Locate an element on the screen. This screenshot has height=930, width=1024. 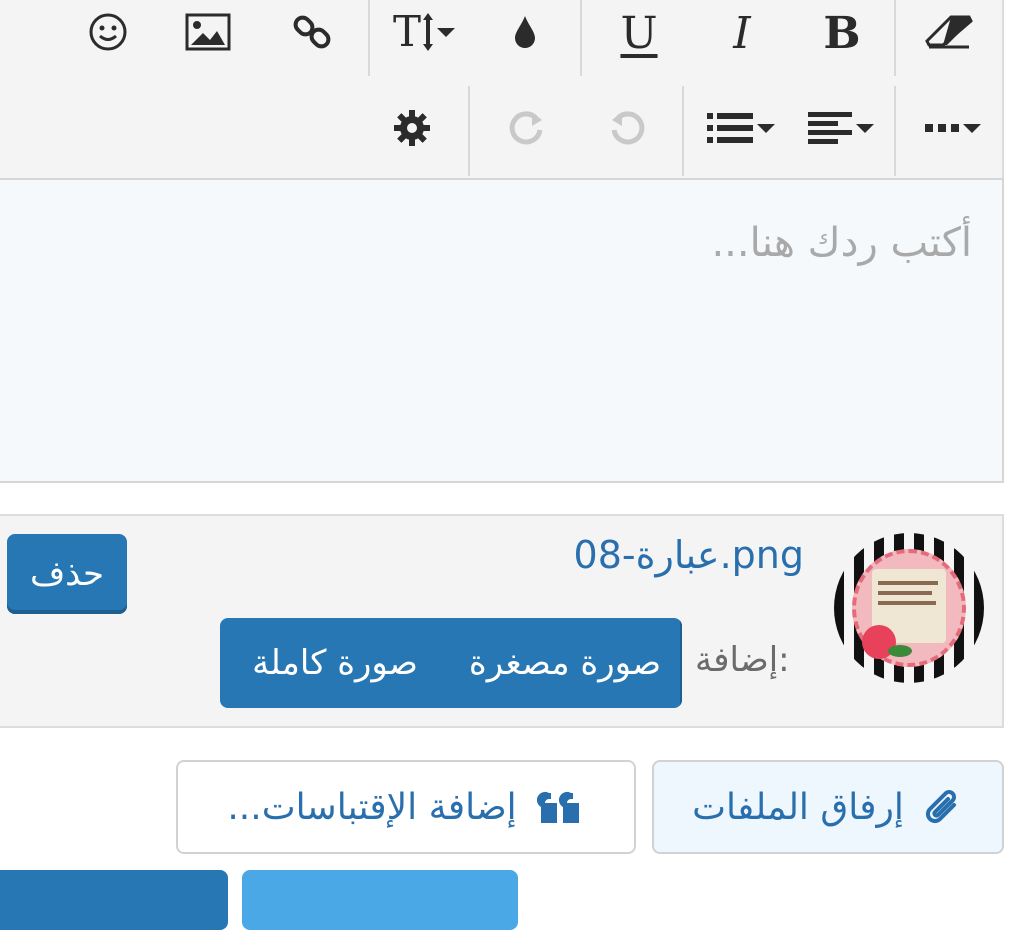
link-icon is located at coordinates (312, 32).